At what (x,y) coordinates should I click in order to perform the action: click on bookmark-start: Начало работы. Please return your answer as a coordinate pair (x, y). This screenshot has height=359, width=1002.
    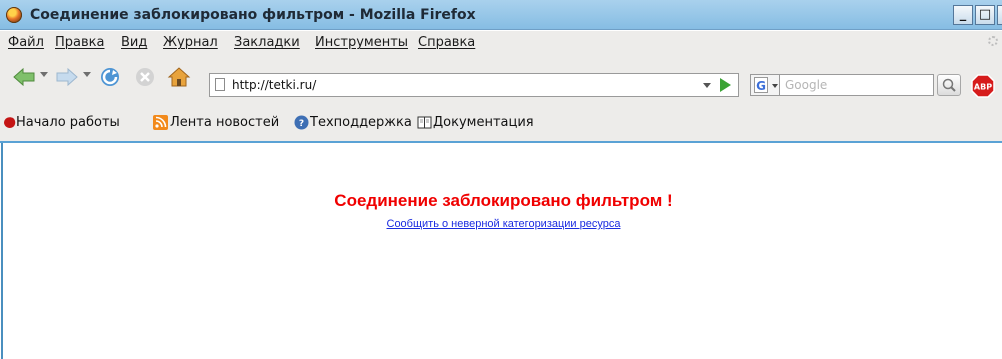
    Looking at the image, I should click on (68, 122).